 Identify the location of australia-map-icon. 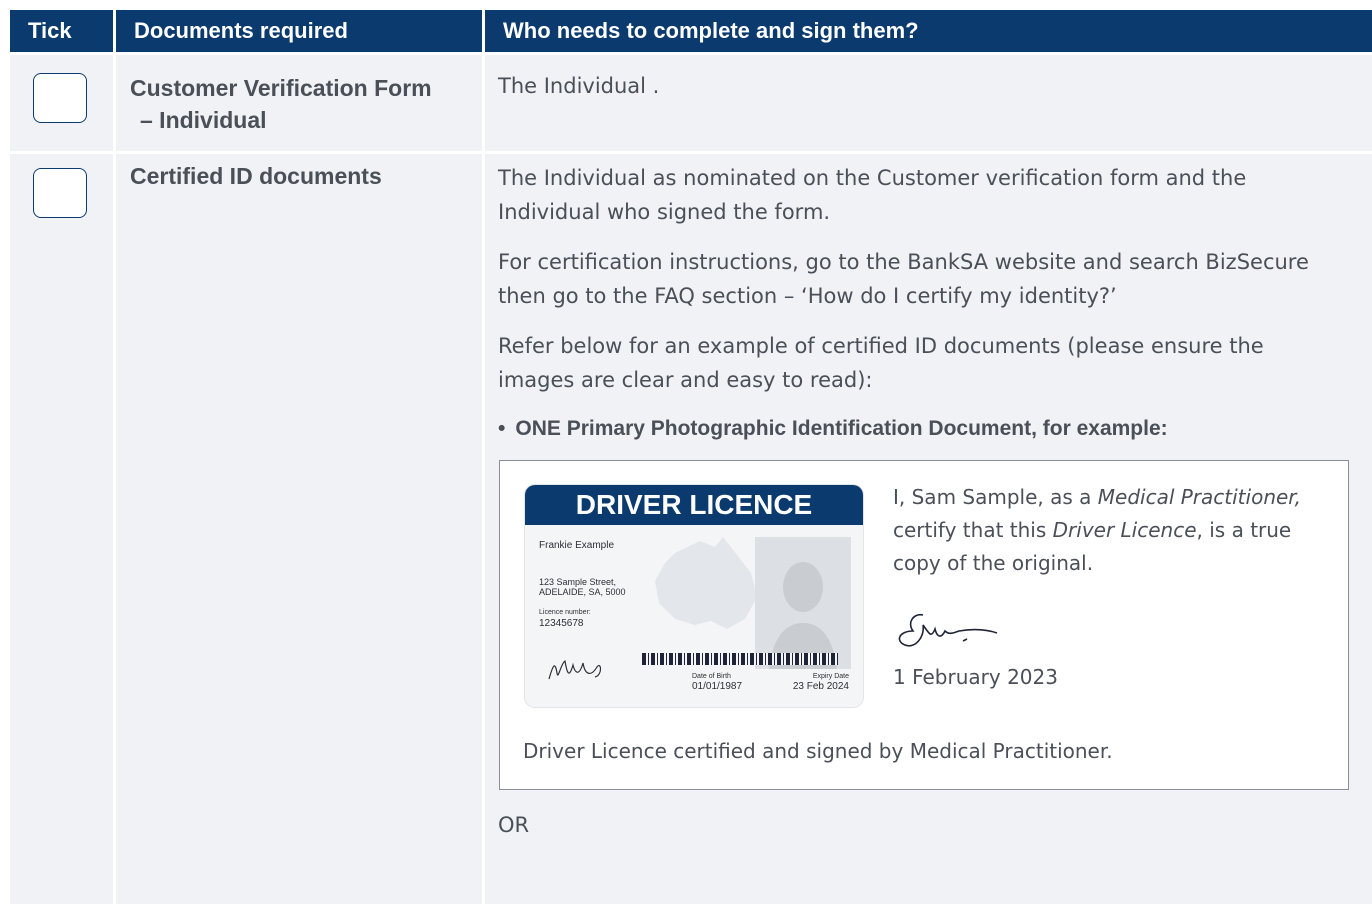
(706, 583).